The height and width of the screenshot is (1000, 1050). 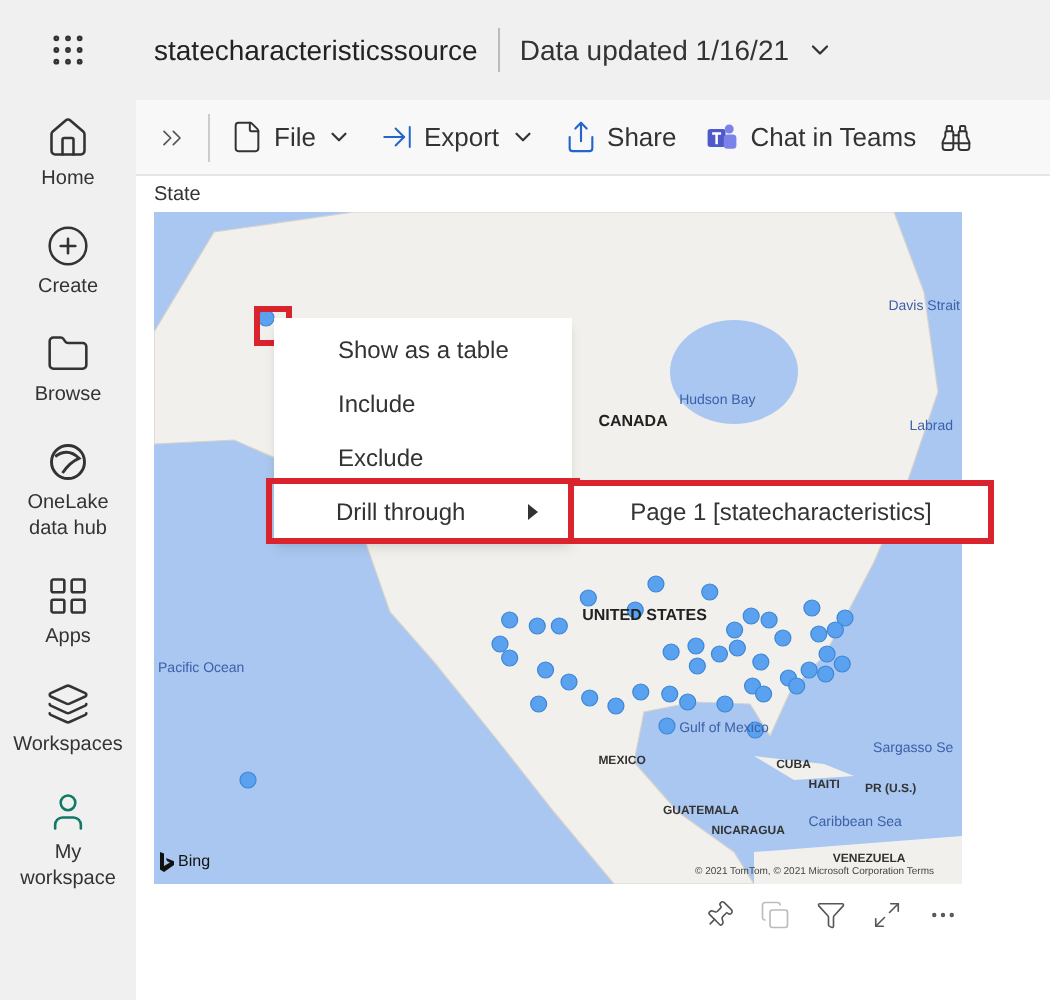 I want to click on onelake-icon, so click(x=68, y=462).